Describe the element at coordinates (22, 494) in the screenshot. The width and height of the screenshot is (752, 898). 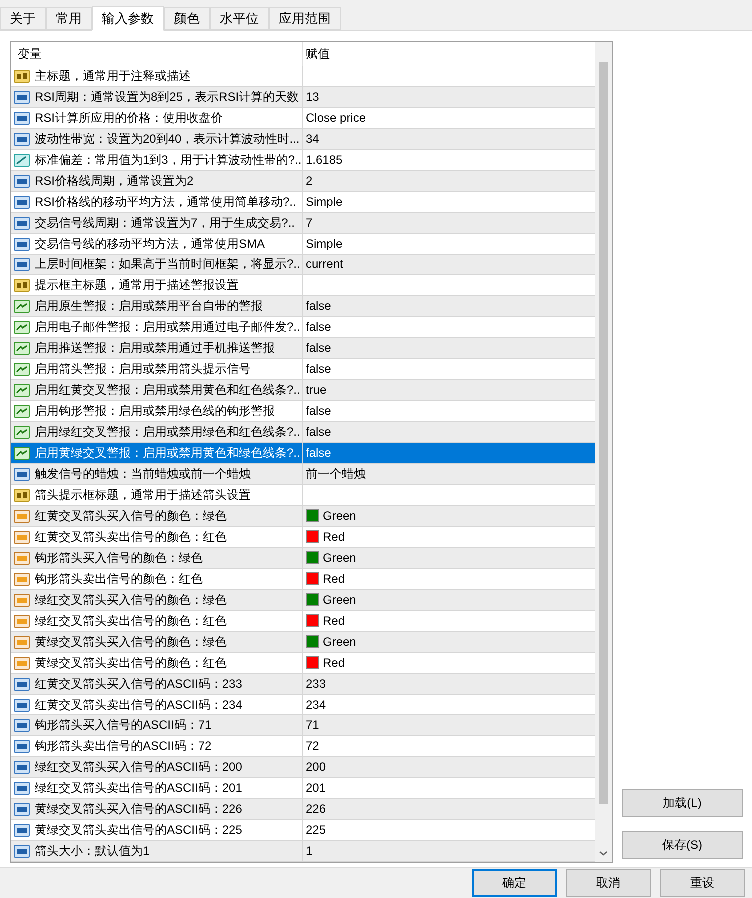
I see `text-type-icon` at that location.